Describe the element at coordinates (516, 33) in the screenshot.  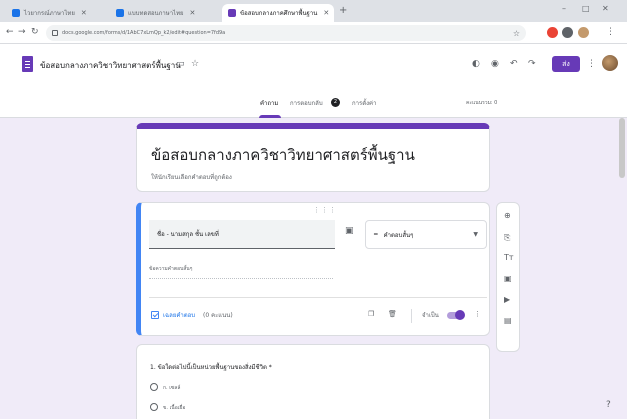
I see `bookmark-star-icon: ☆` at that location.